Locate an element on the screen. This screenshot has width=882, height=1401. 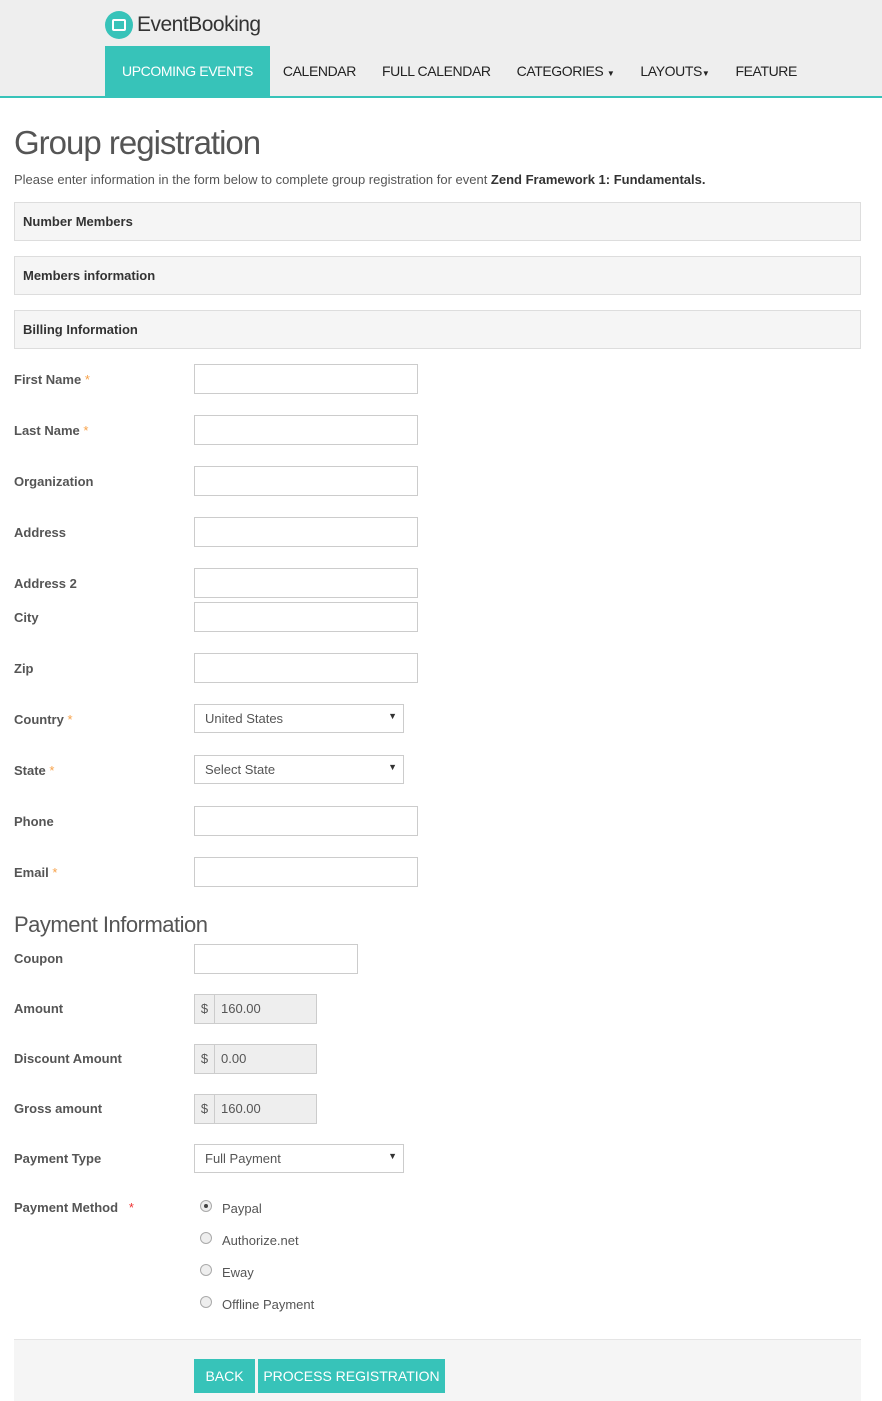
page-title: Group registration is located at coordinates (137, 142).